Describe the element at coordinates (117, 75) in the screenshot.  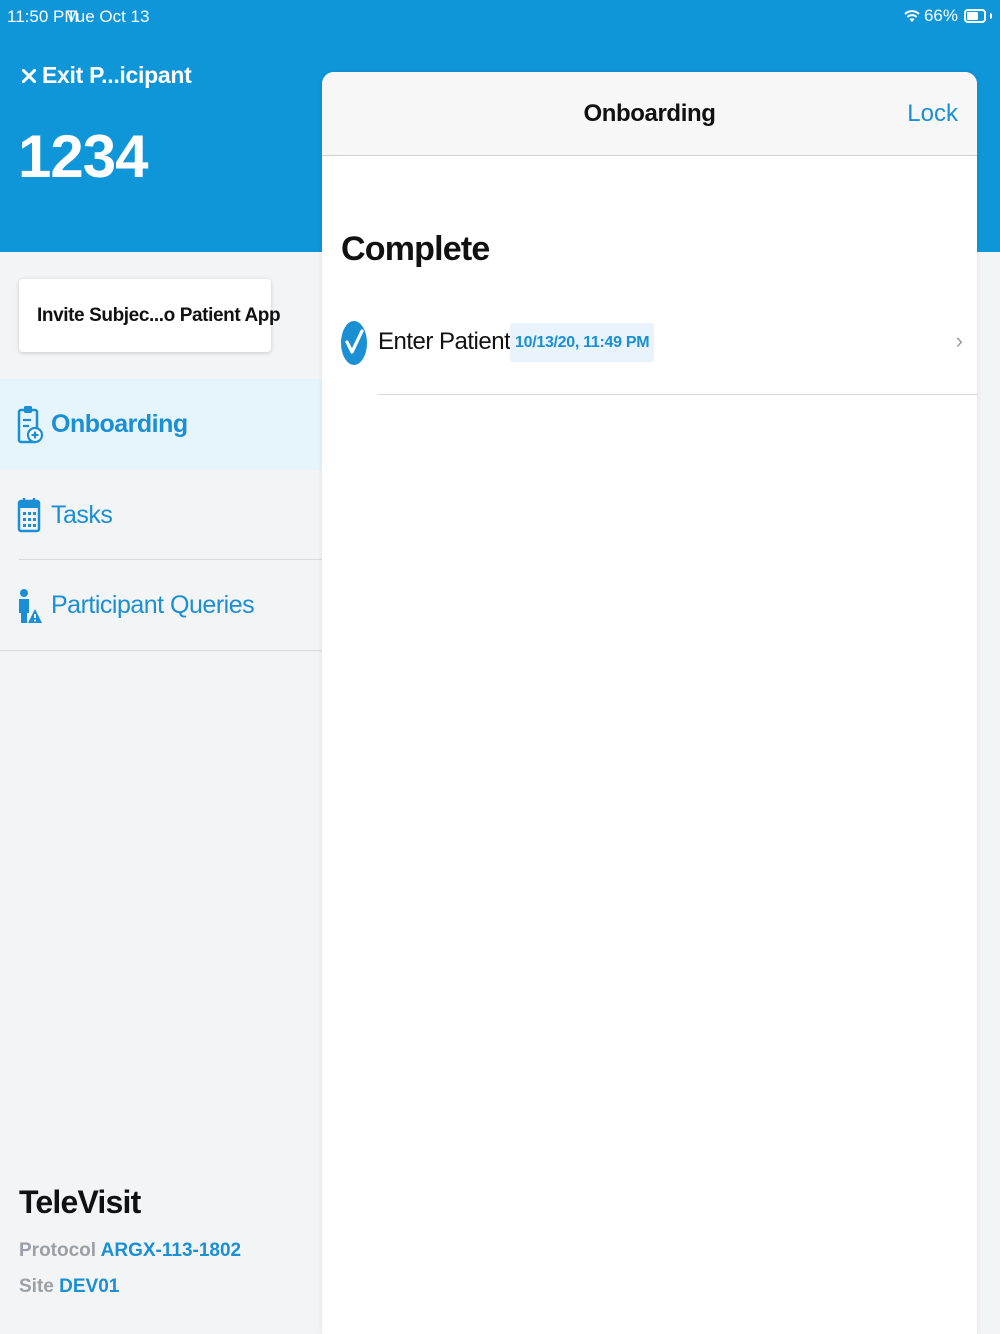
I see `exit-participant-label: Exit P...icipant` at that location.